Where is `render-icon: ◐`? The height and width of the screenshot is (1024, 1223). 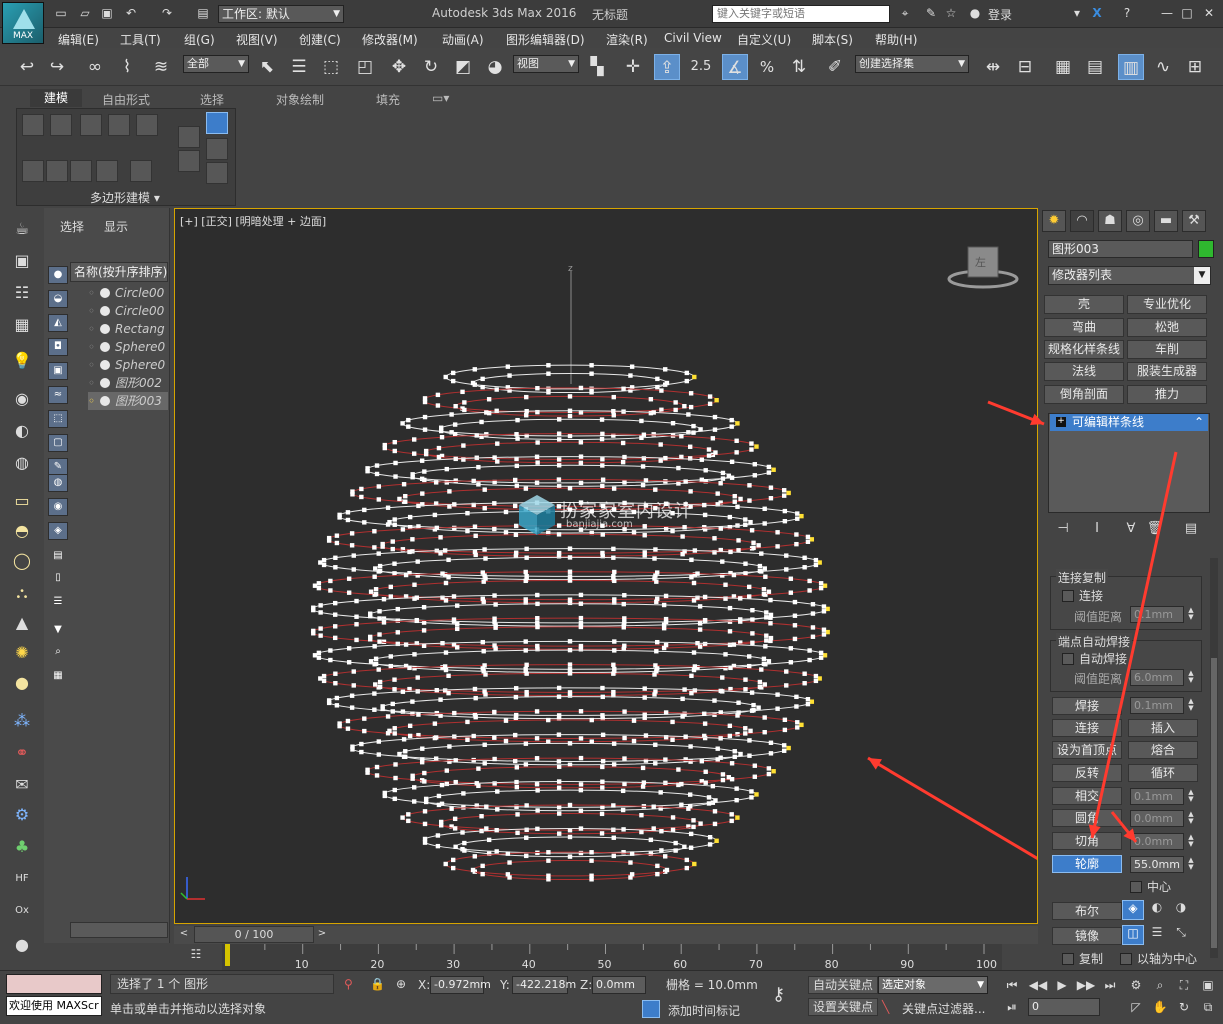 render-icon: ◐ is located at coordinates (22, 431).